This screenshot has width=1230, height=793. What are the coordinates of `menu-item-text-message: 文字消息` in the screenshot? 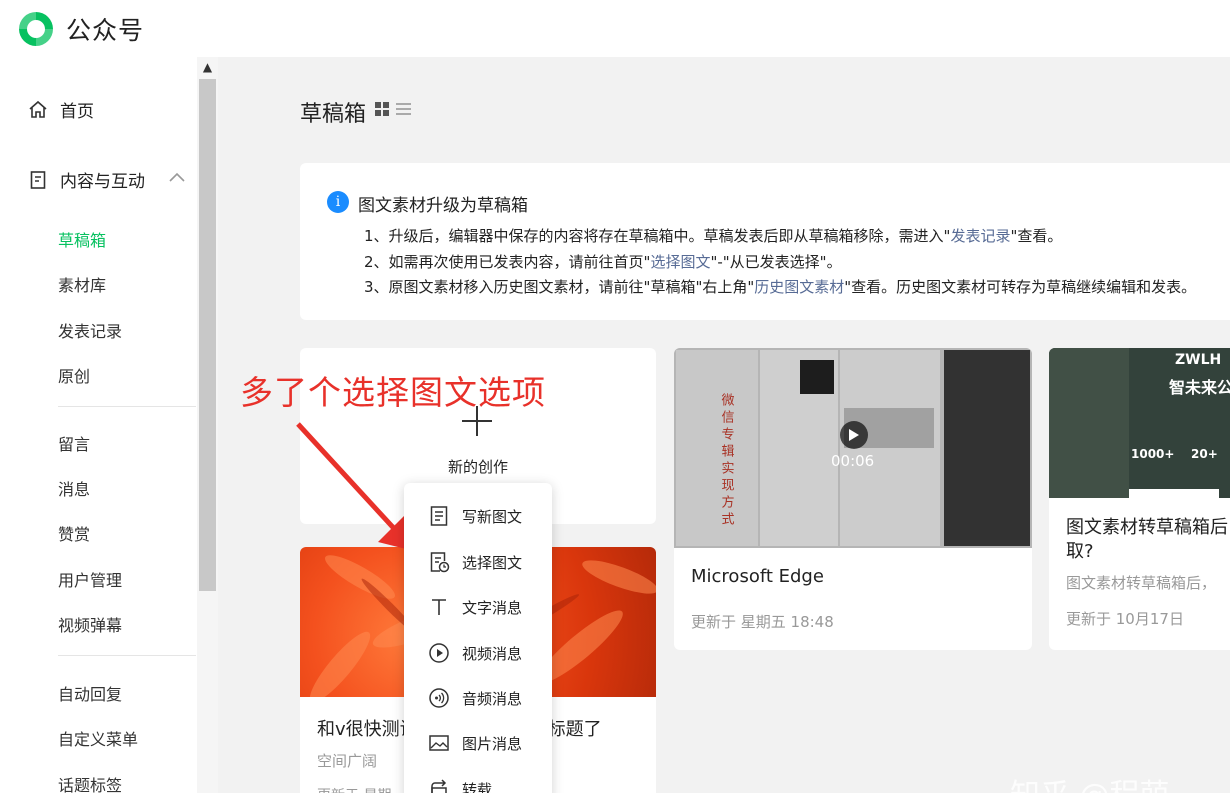 It's located at (475, 607).